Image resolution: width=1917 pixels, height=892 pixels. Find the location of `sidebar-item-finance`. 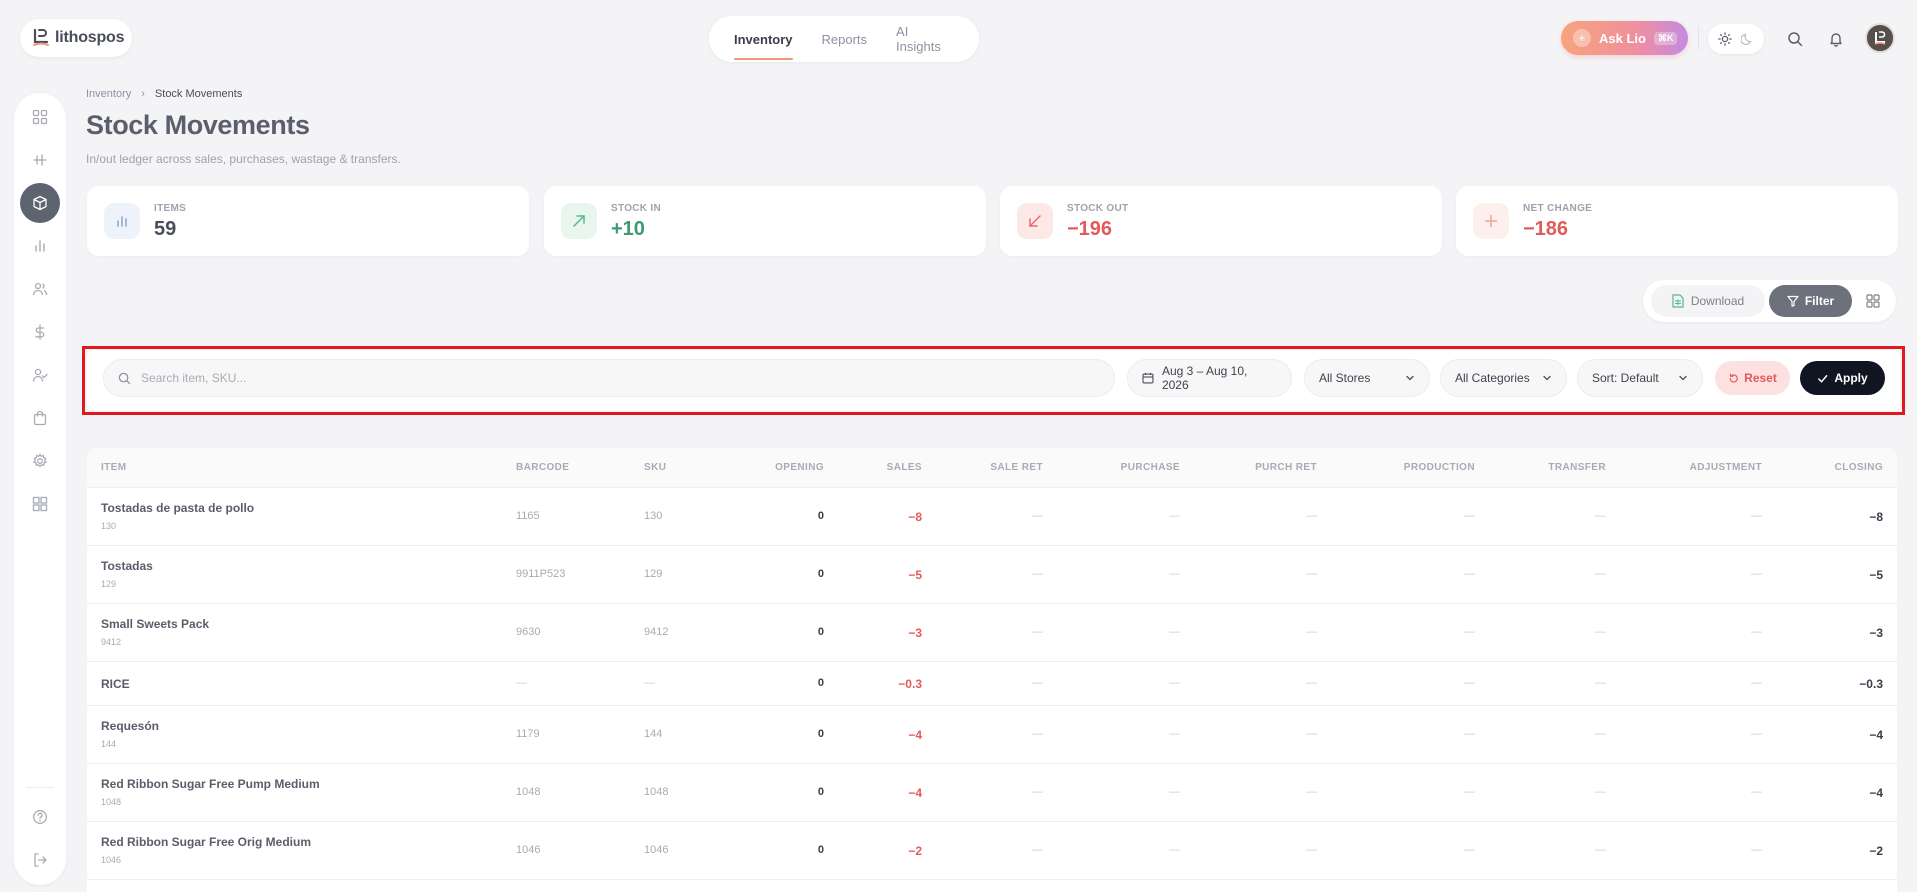

sidebar-item-finance is located at coordinates (40, 332).